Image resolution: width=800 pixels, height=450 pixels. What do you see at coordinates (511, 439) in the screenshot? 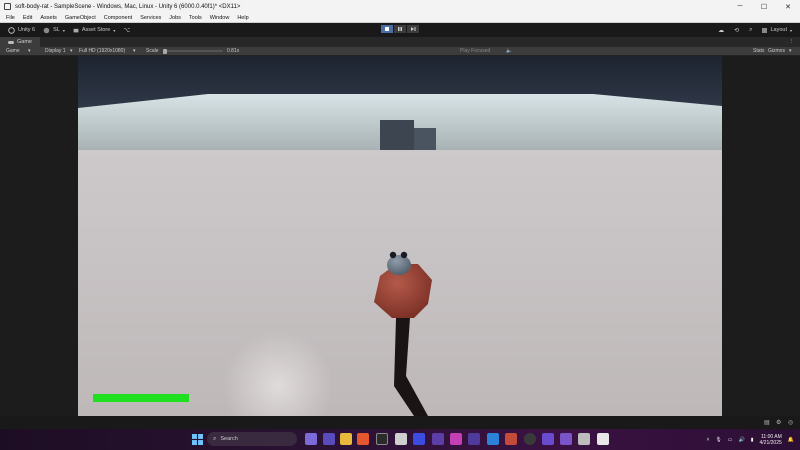
I see `app-icon-red` at bounding box center [511, 439].